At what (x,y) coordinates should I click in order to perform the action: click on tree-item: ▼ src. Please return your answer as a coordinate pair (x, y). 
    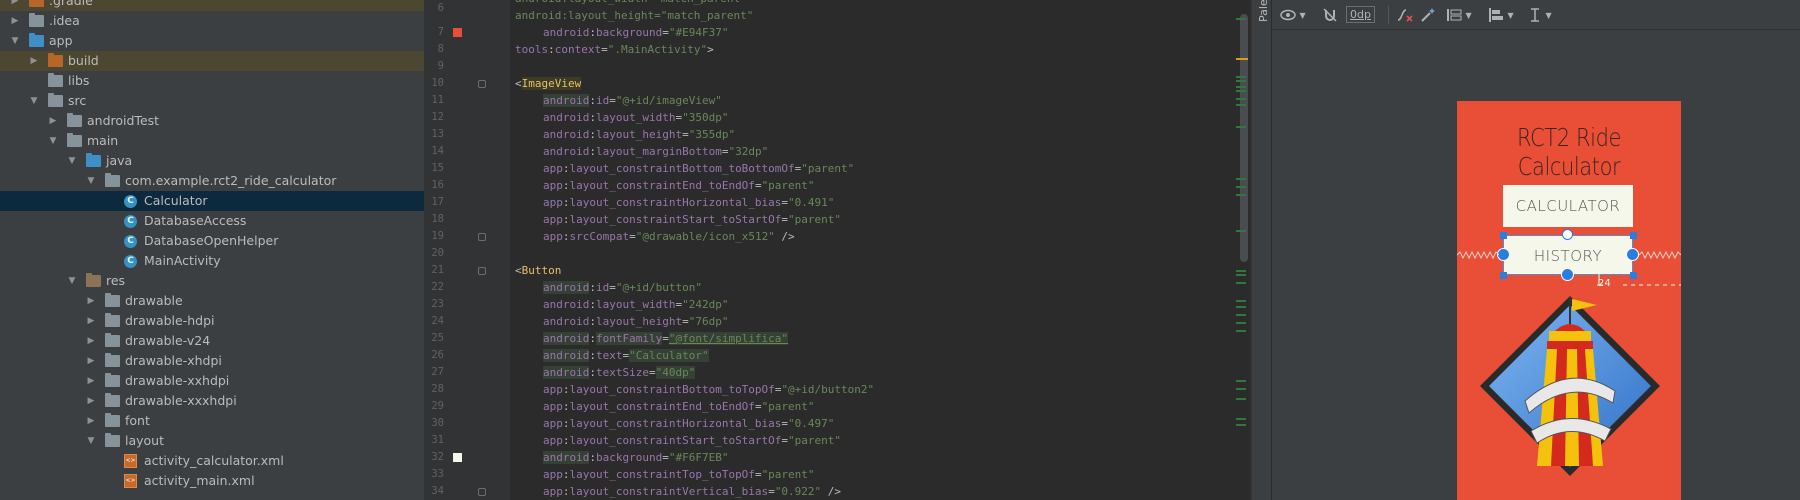
    Looking at the image, I should click on (212, 101).